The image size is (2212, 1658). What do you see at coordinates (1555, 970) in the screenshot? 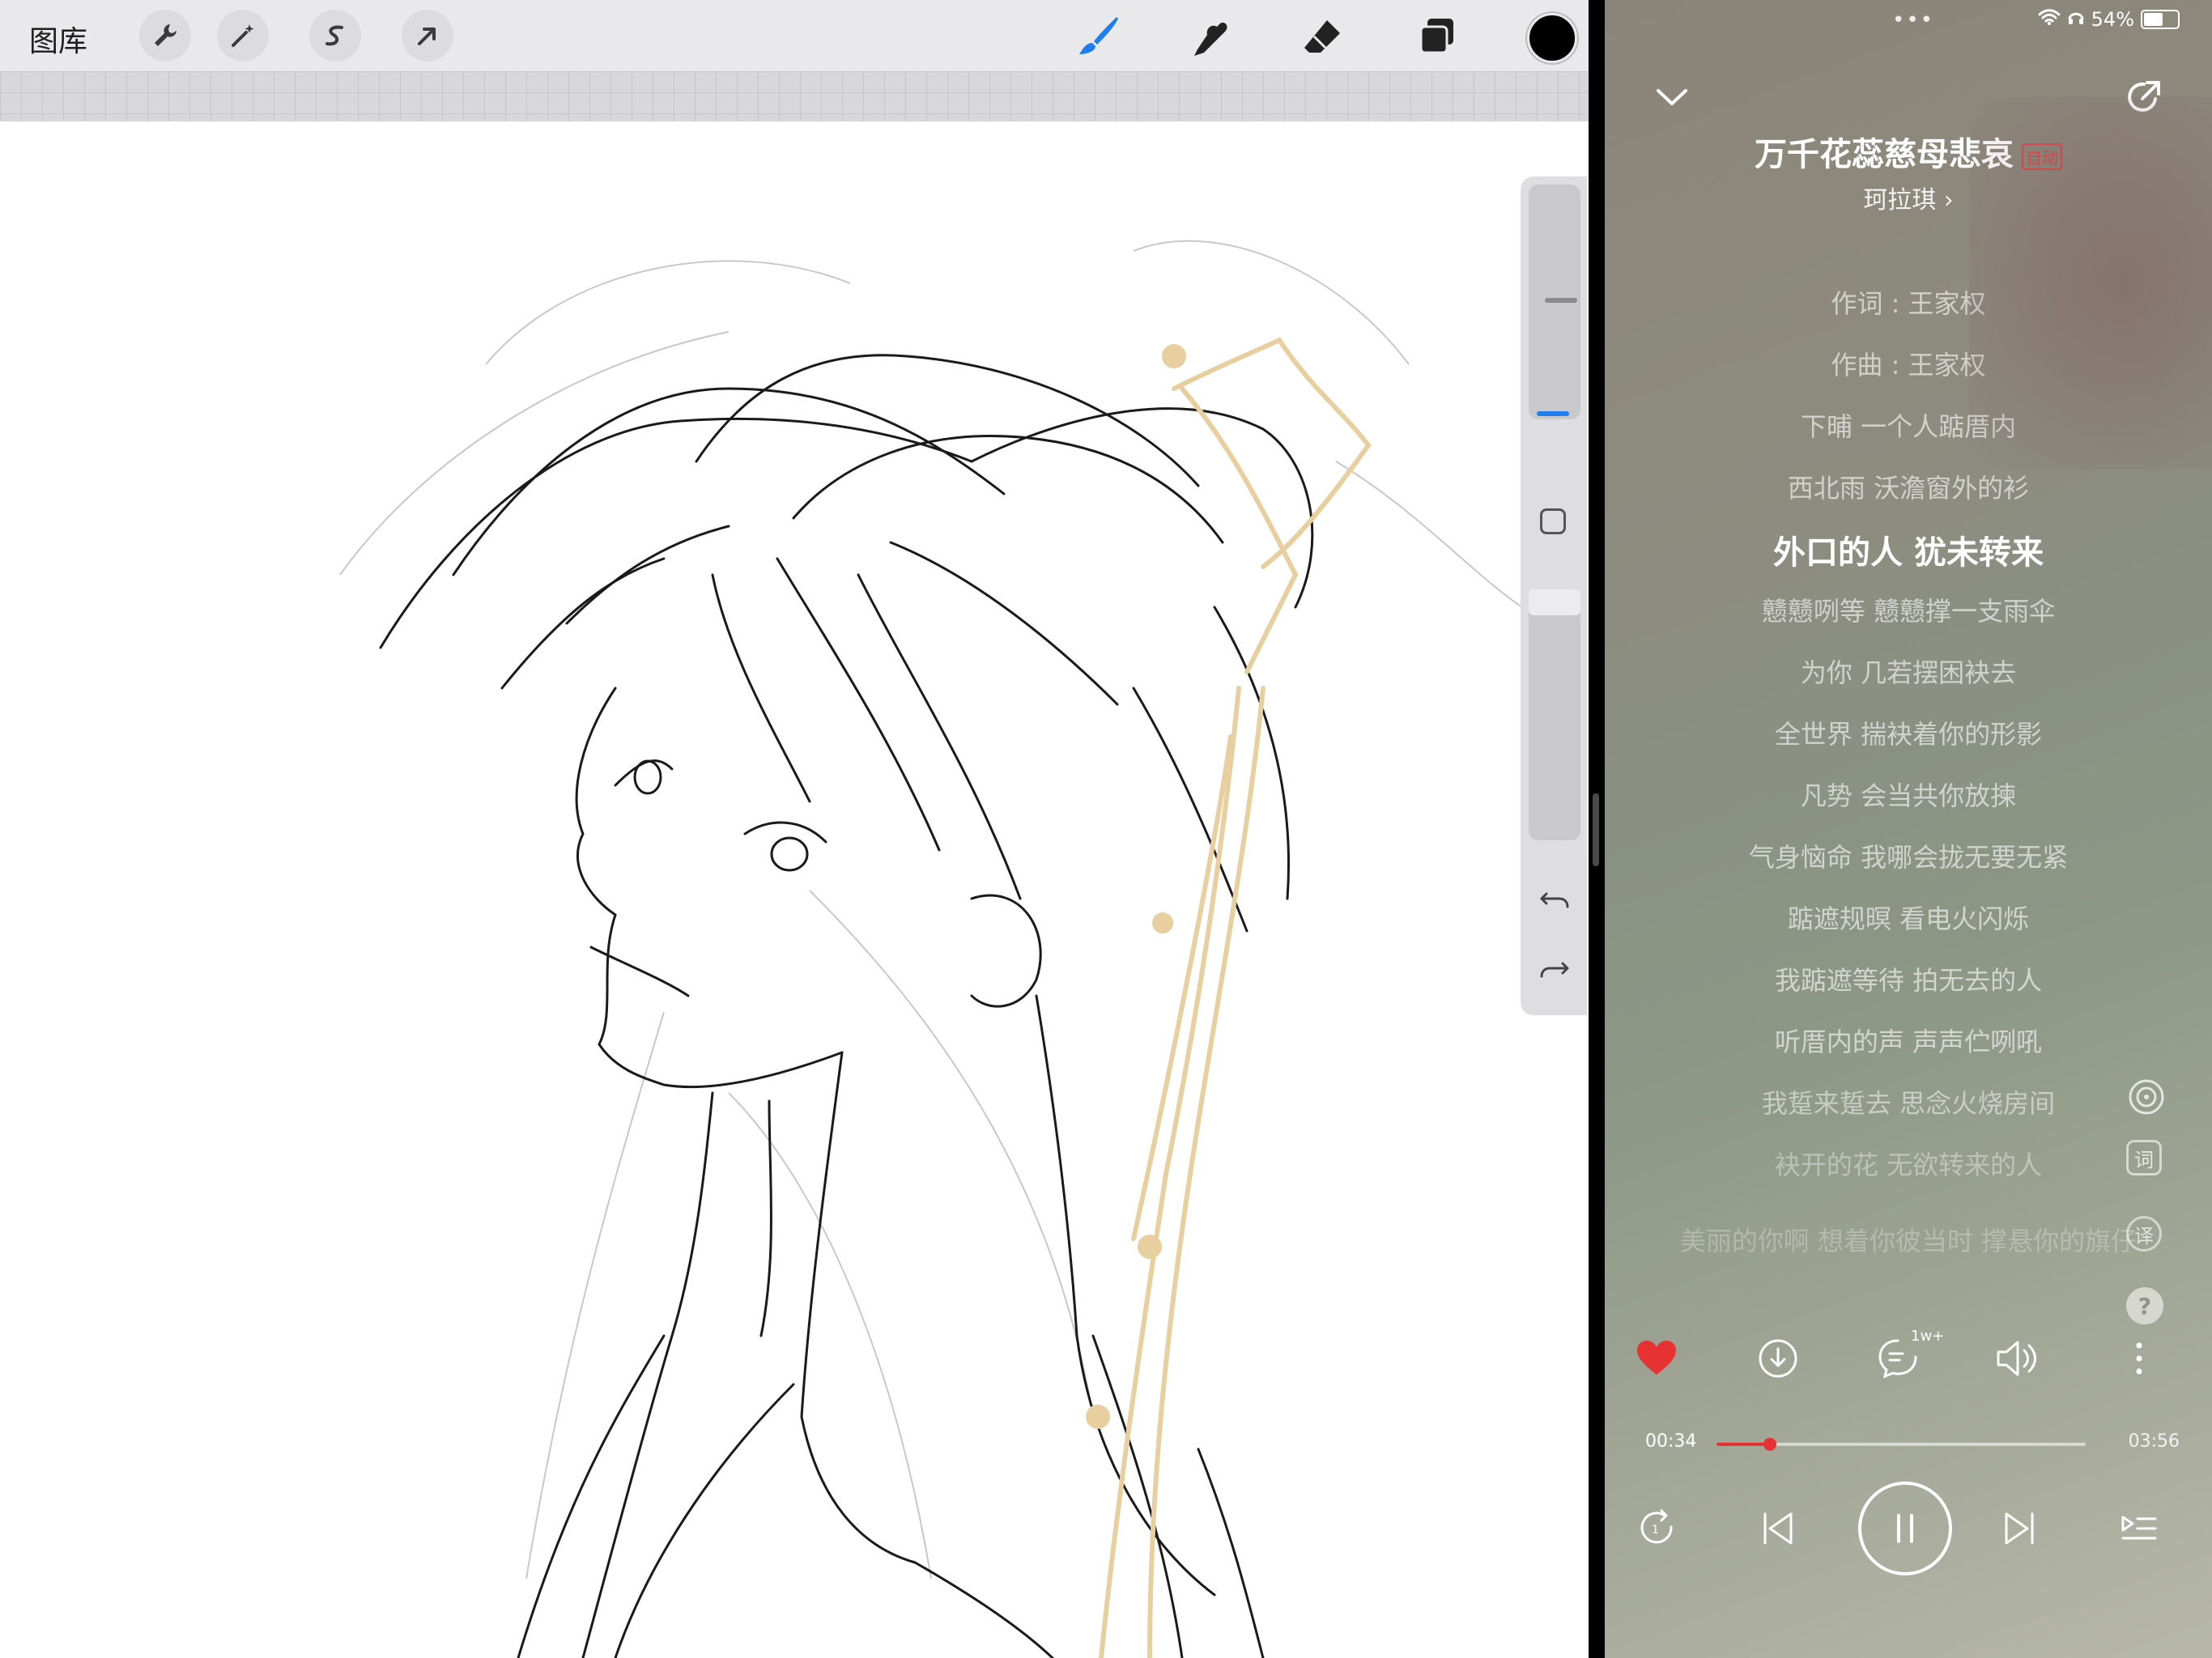
I see `redo-icon` at bounding box center [1555, 970].